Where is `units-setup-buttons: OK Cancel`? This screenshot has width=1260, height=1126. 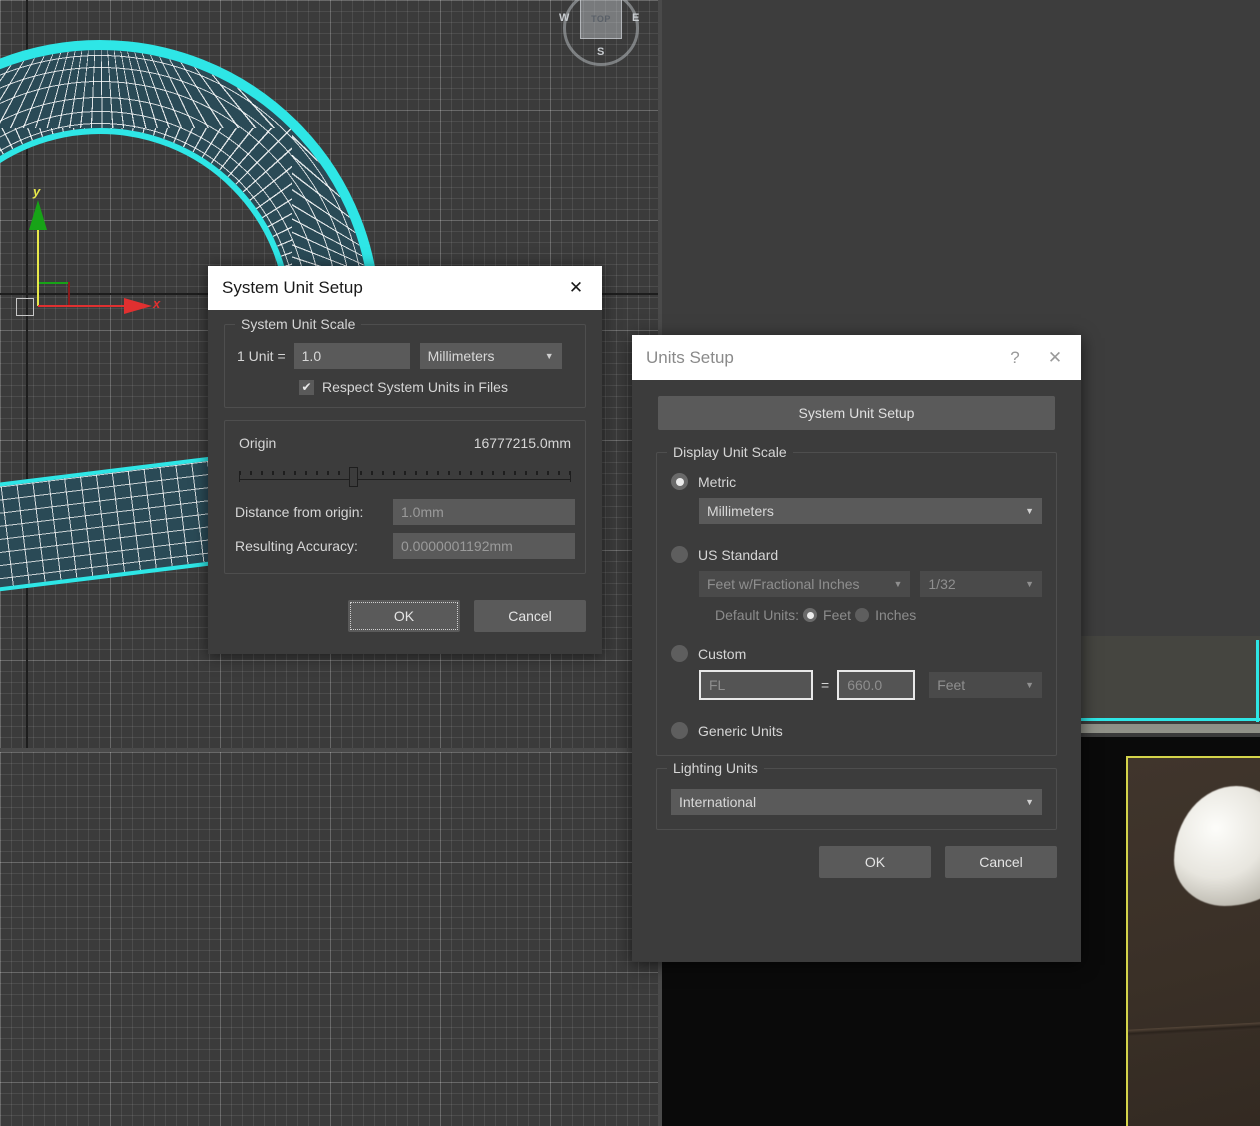 units-setup-buttons: OK Cancel is located at coordinates (856, 854).